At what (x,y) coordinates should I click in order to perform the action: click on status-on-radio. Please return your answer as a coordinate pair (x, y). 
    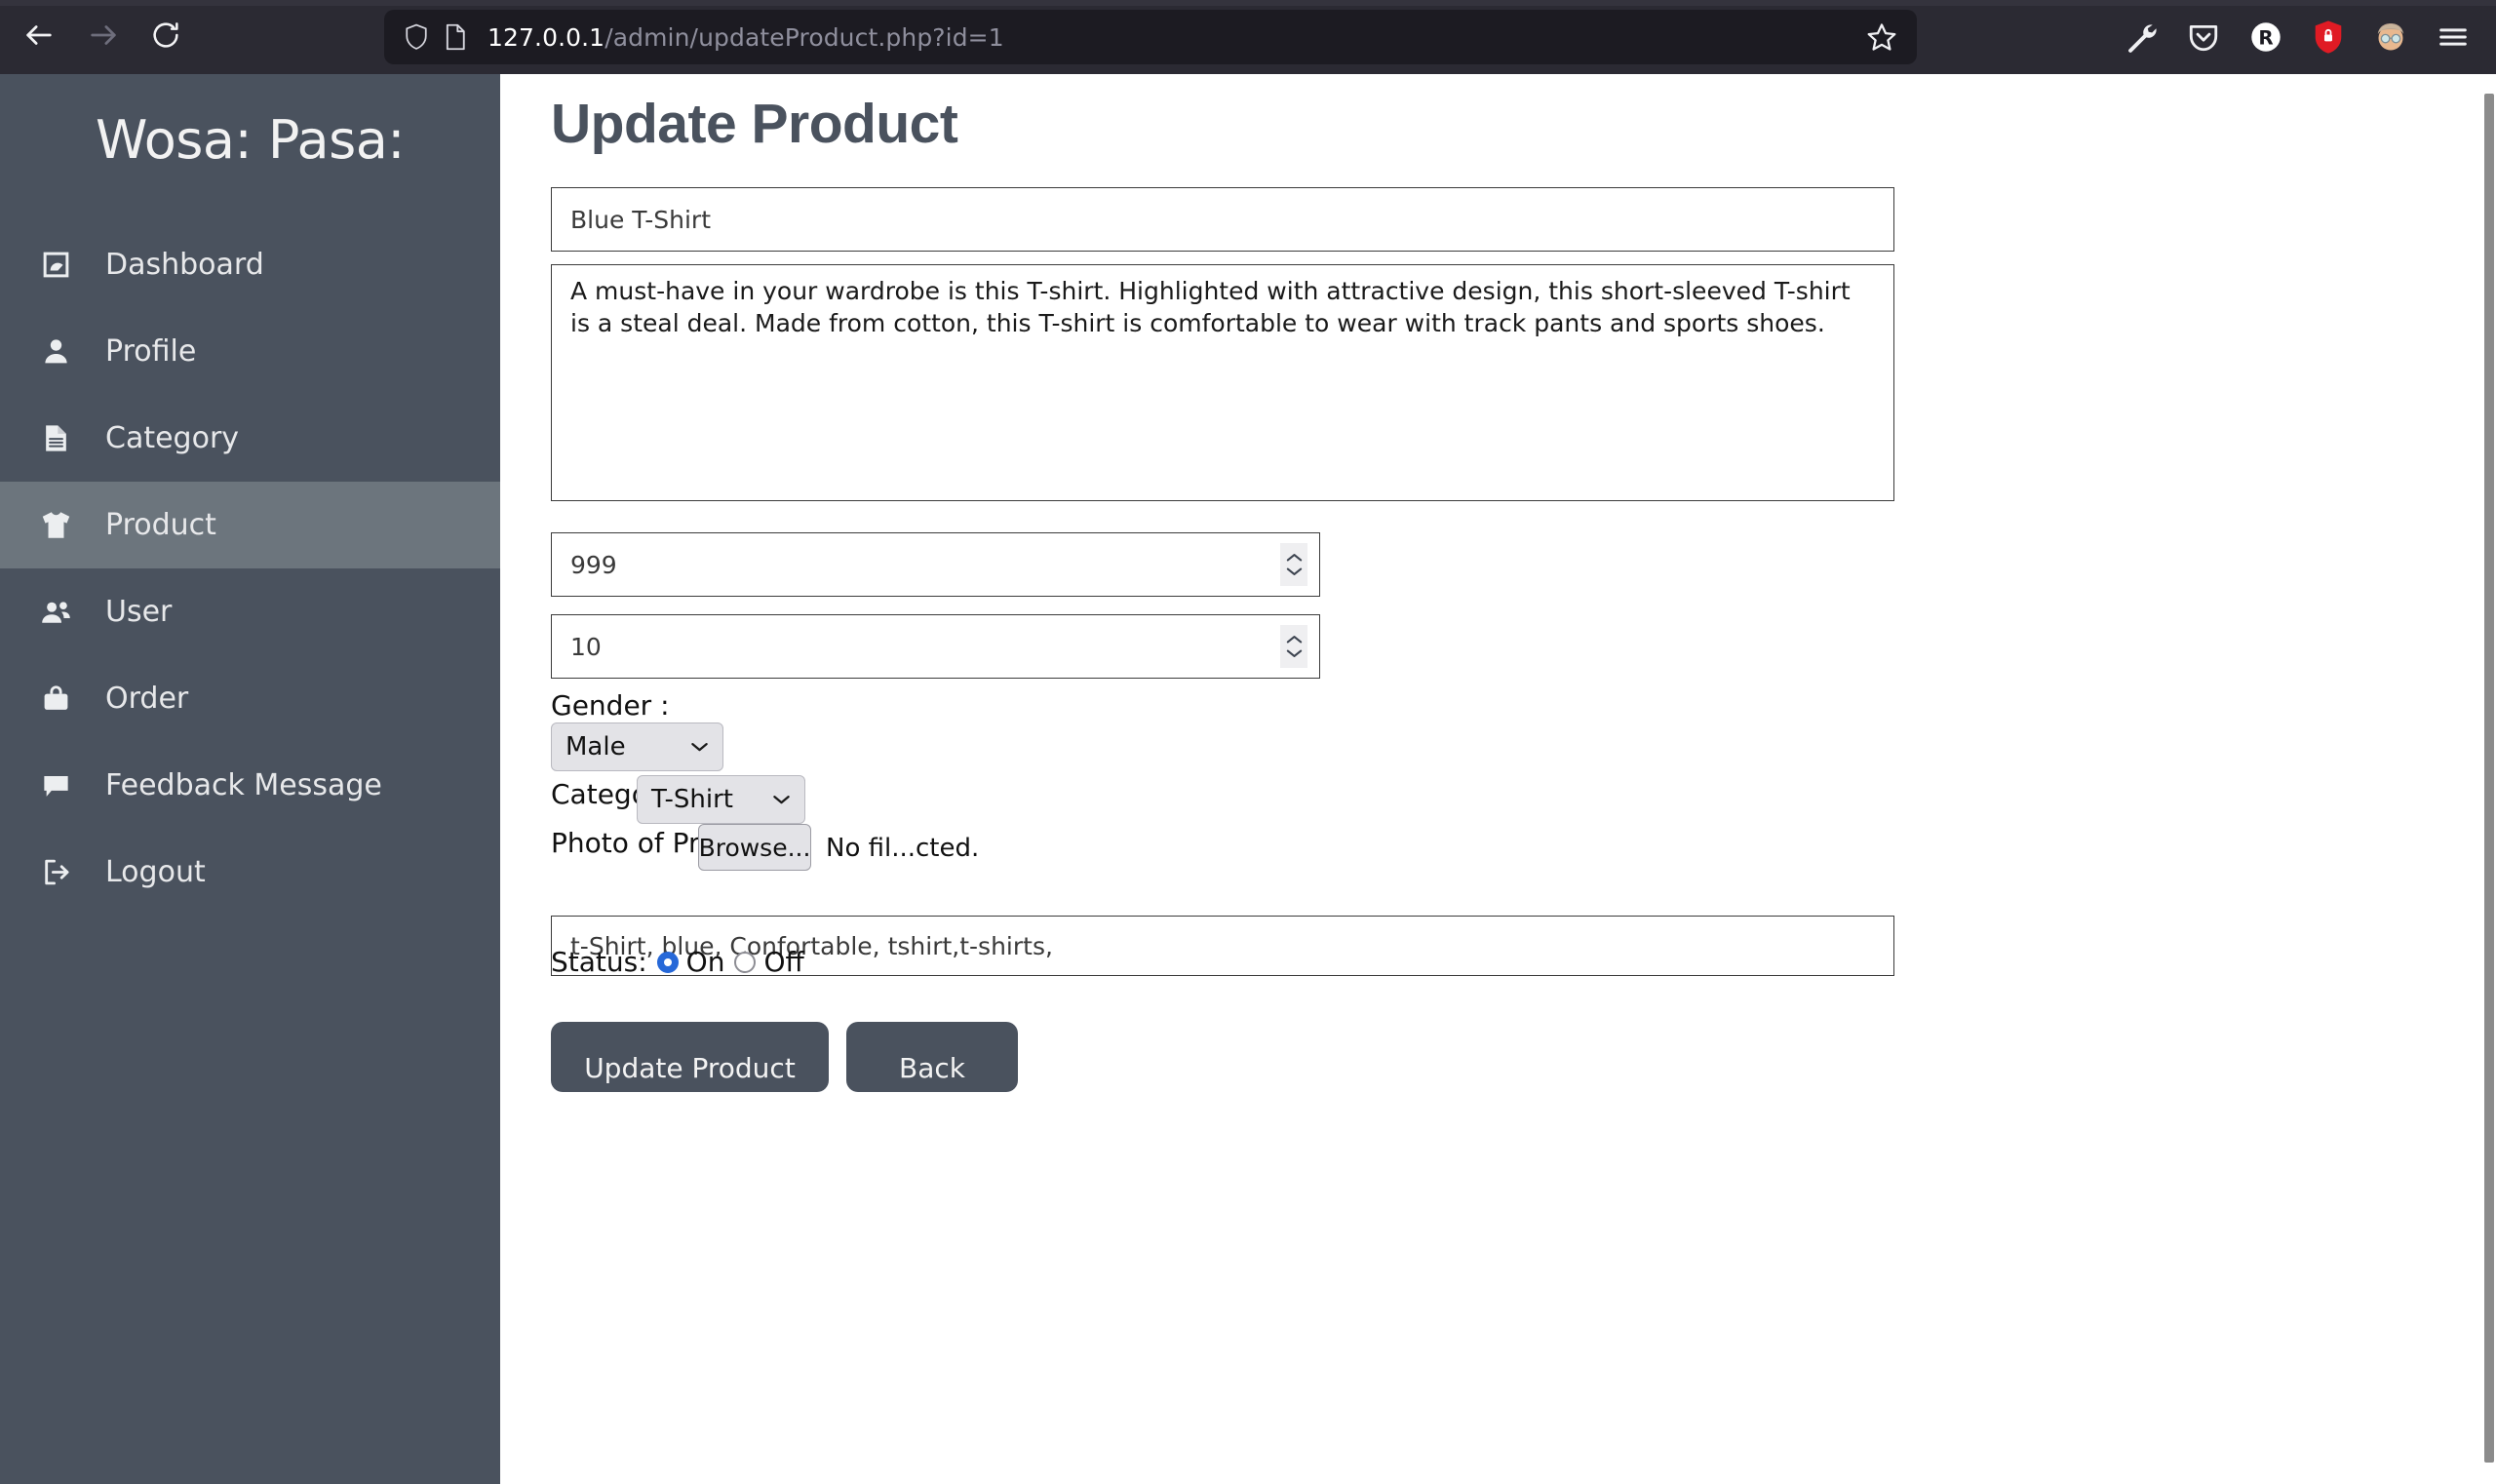
    Looking at the image, I should click on (667, 962).